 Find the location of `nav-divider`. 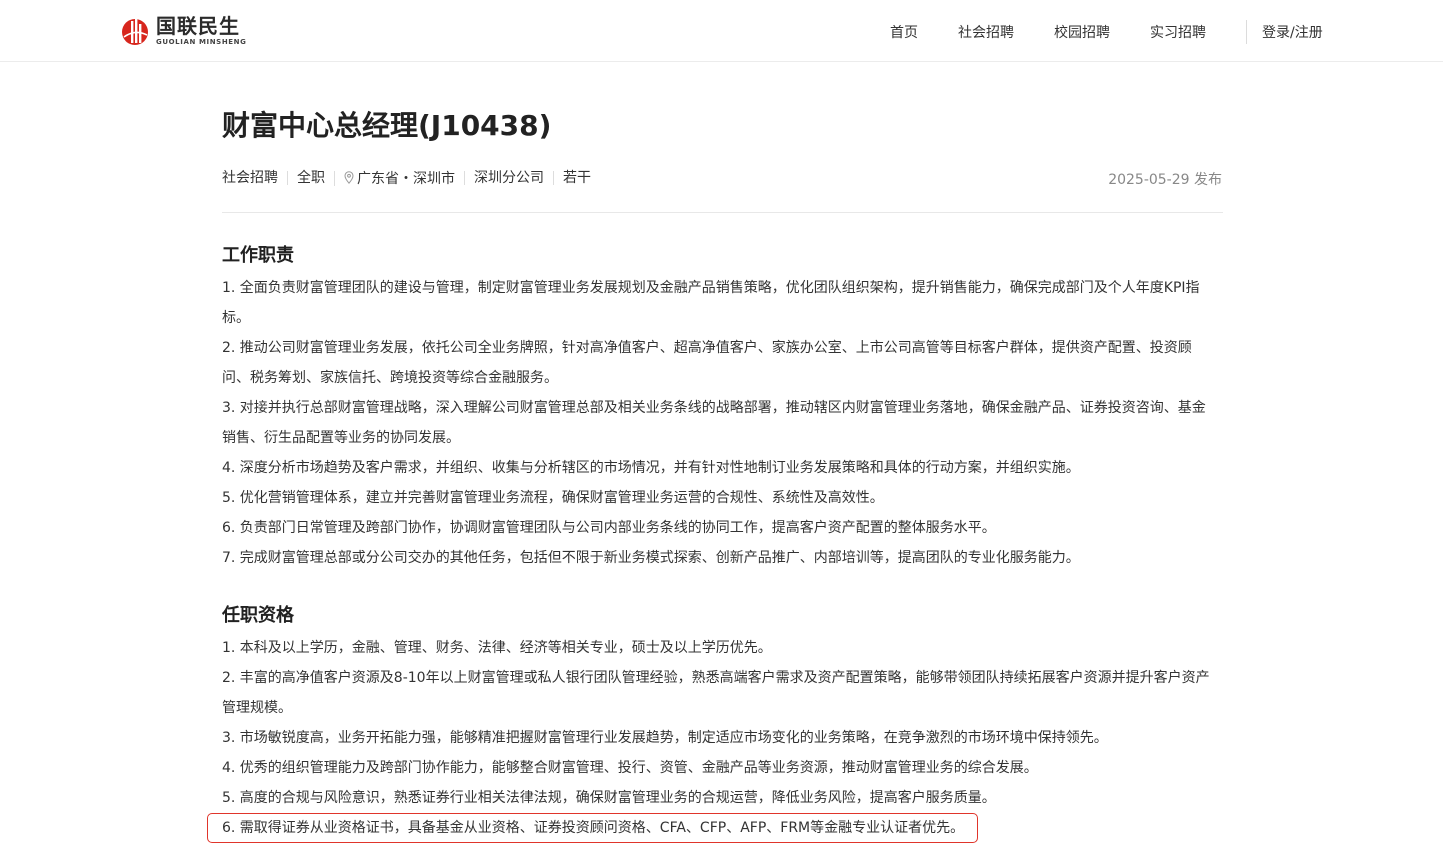

nav-divider is located at coordinates (1246, 32).